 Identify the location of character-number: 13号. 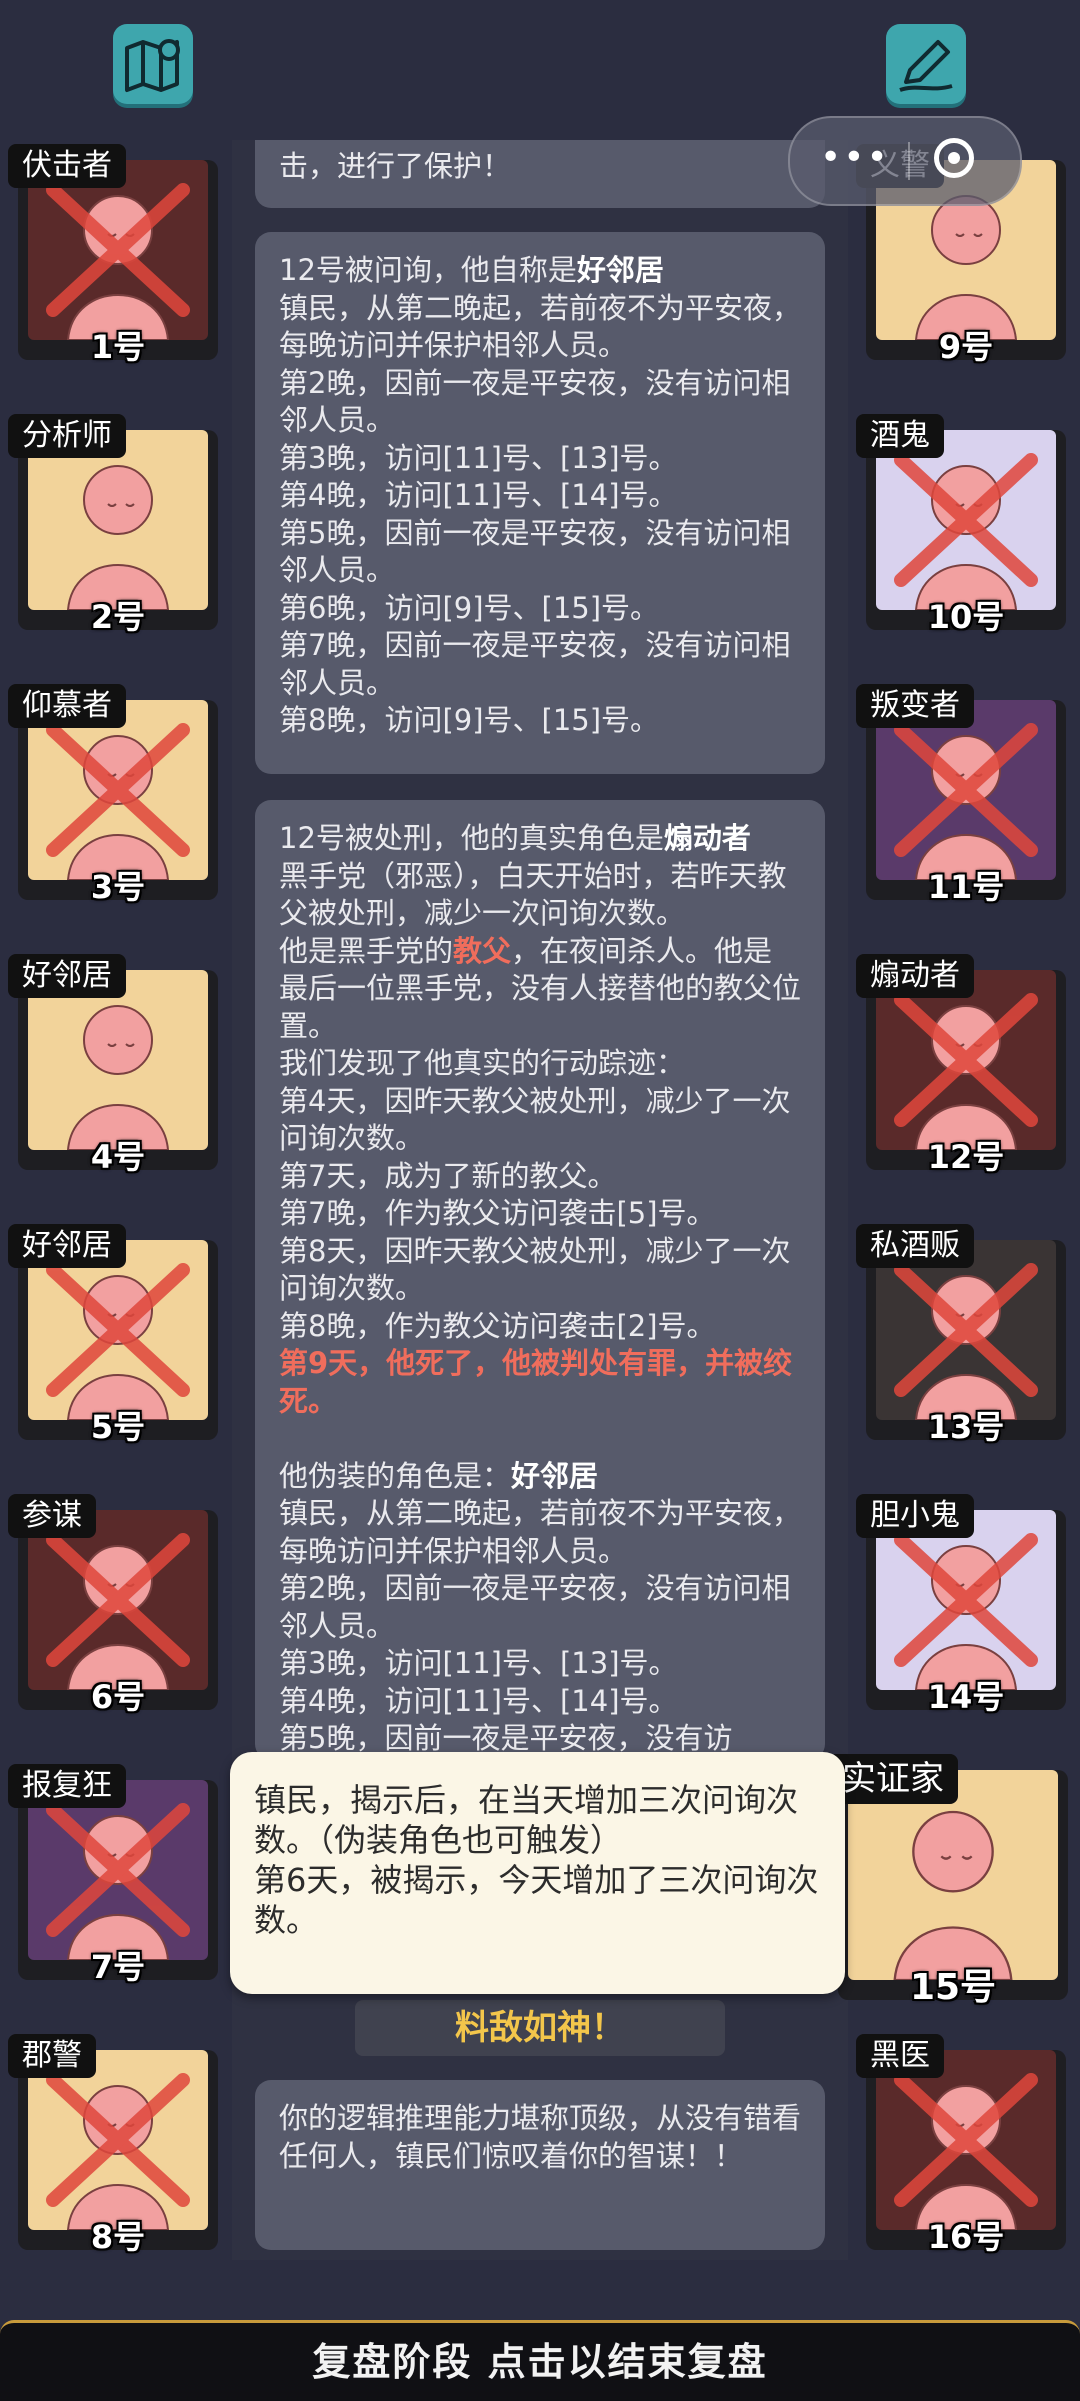
(966, 1427).